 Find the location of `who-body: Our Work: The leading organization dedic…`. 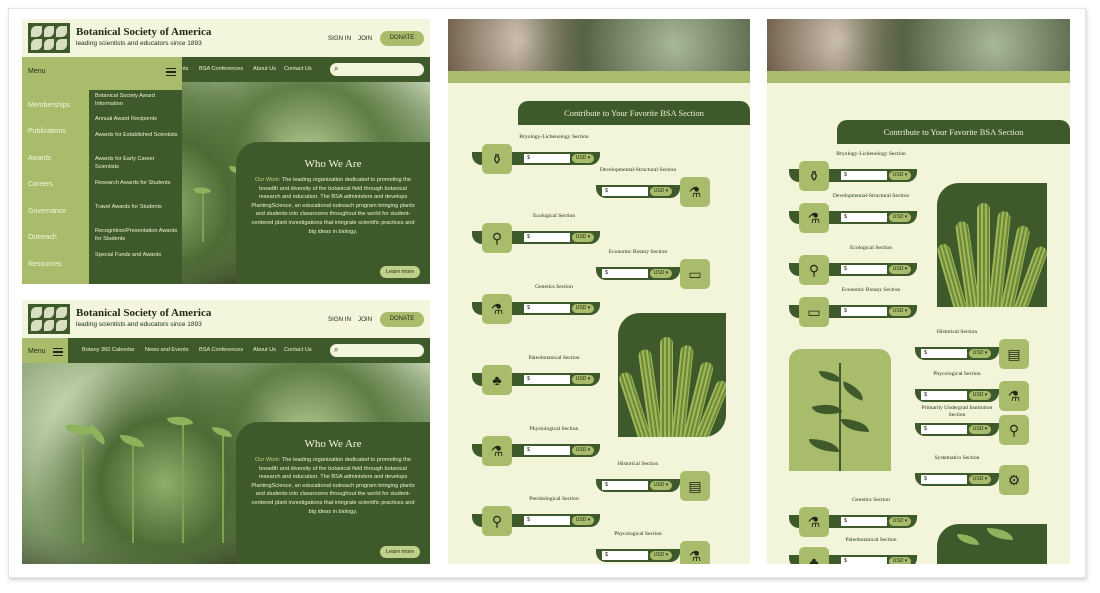

who-body: Our Work: The leading organization dedic… is located at coordinates (333, 486).